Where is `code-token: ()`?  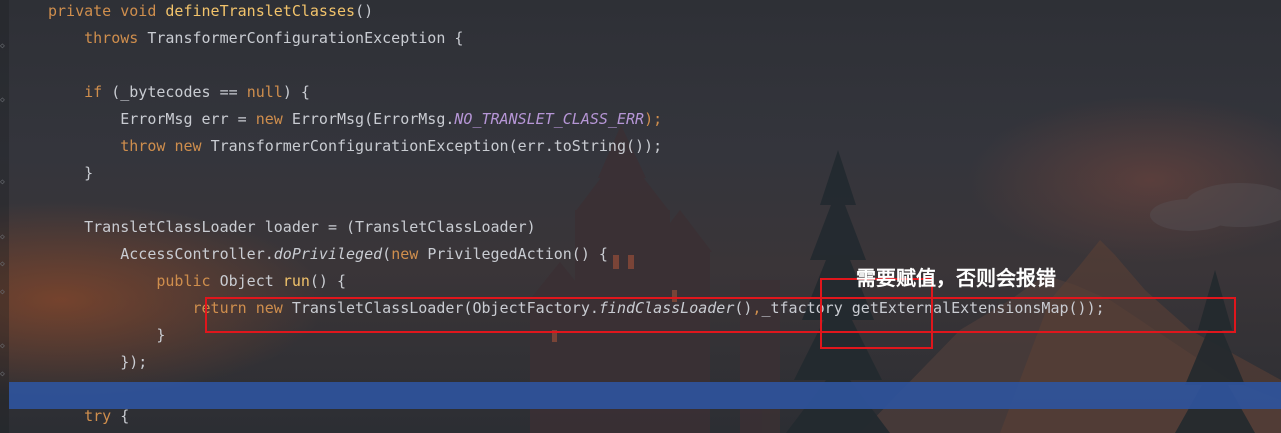
code-token: () is located at coordinates (364, 11).